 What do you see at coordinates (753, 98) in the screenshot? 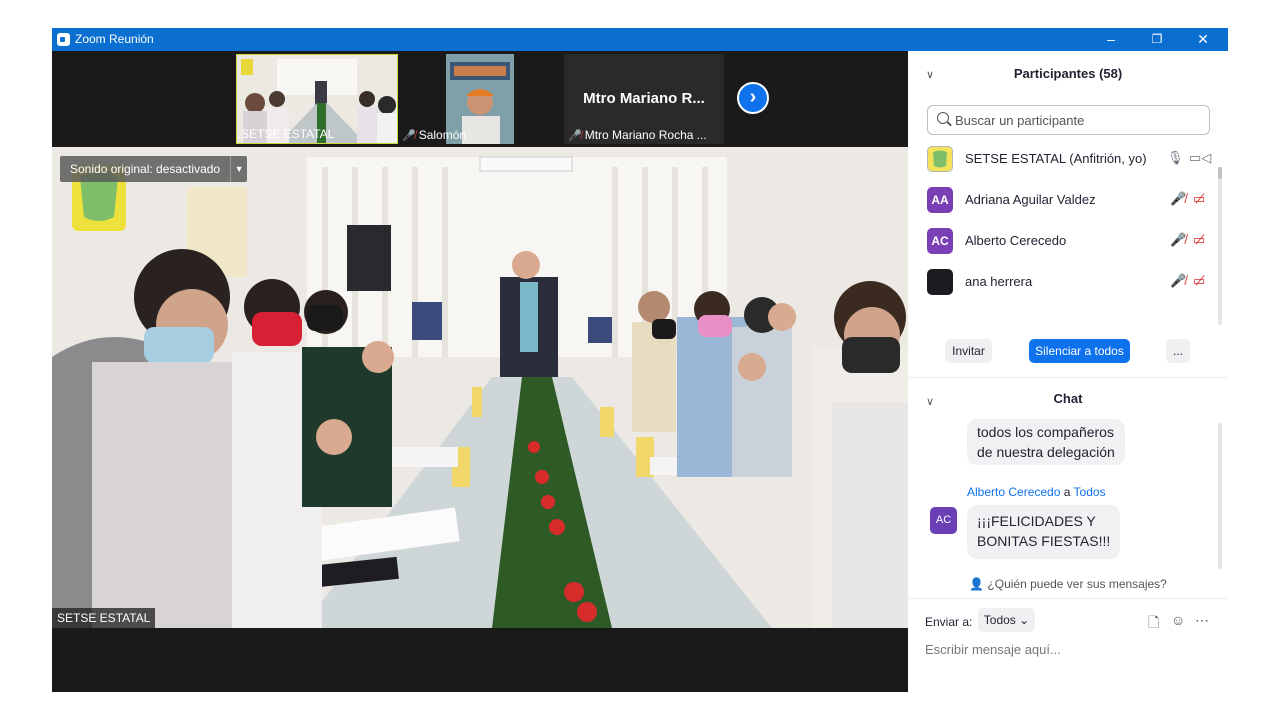
I see `next-page-button: ›` at bounding box center [753, 98].